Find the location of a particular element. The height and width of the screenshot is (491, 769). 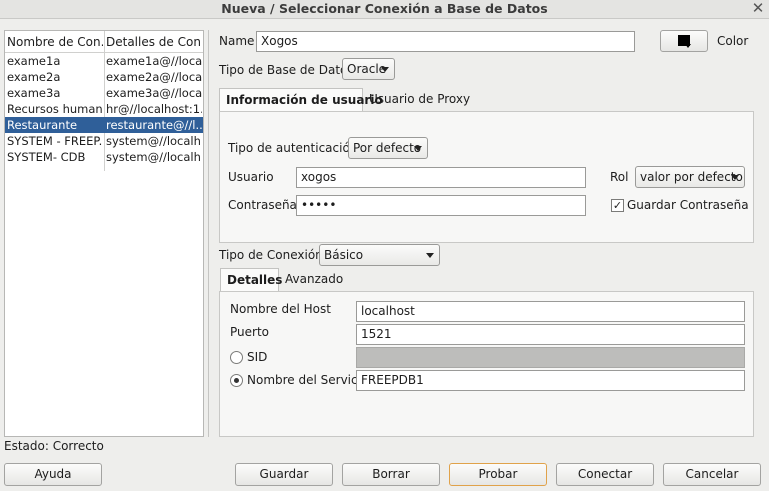

host-input: localhost is located at coordinates (550, 311).